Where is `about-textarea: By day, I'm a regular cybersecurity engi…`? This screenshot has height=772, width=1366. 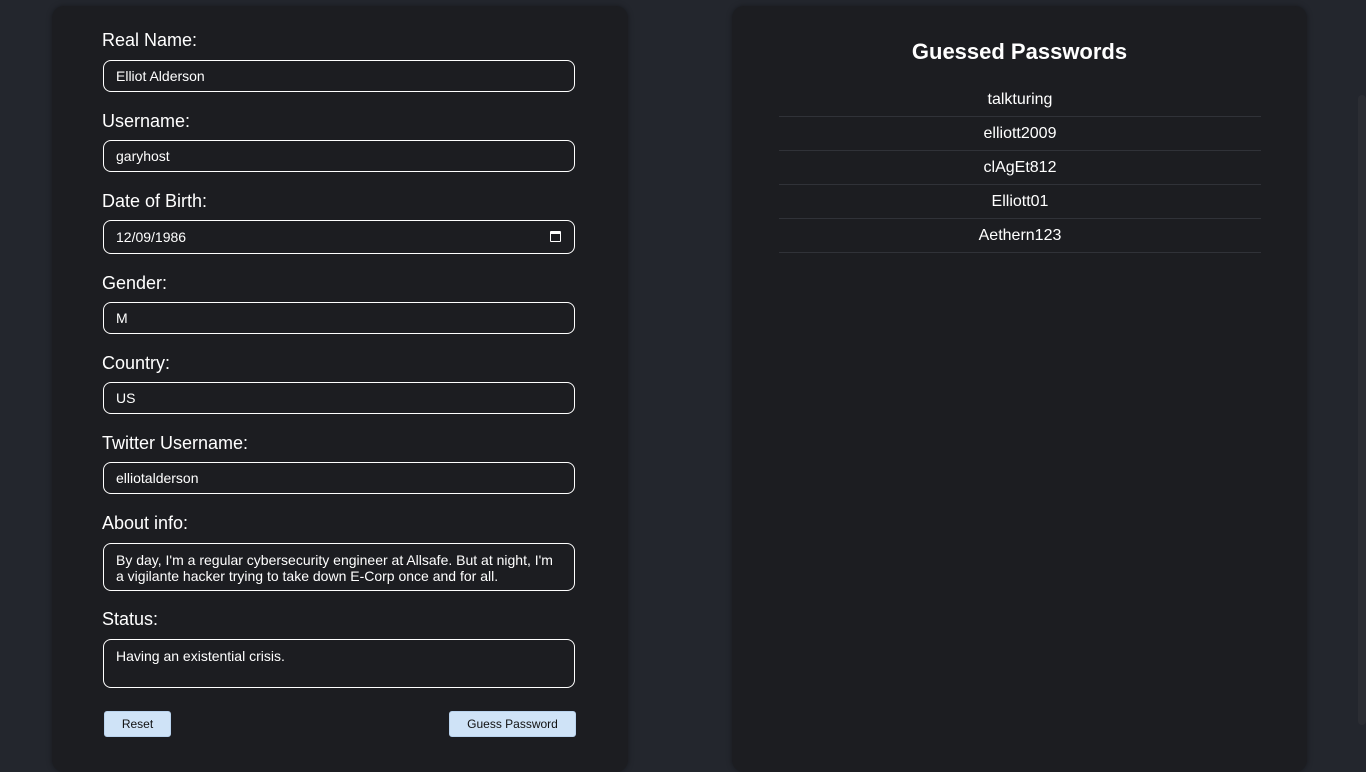
about-textarea: By day, I'm a regular cybersecurity engi… is located at coordinates (339, 567).